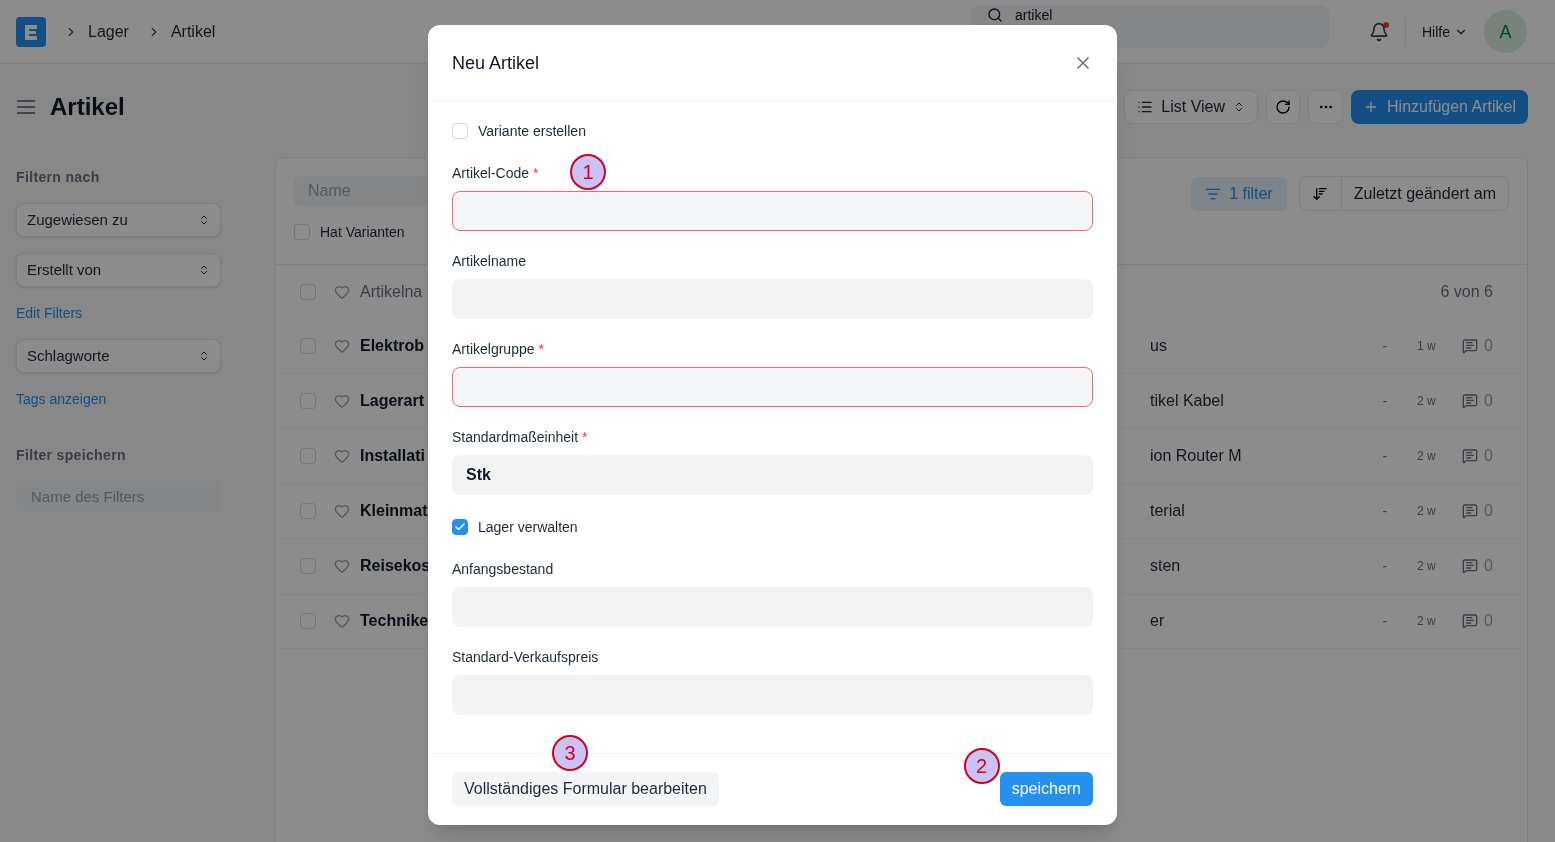 The height and width of the screenshot is (842, 1555). What do you see at coordinates (772, 475) in the screenshot?
I see `text-field: Stk` at bounding box center [772, 475].